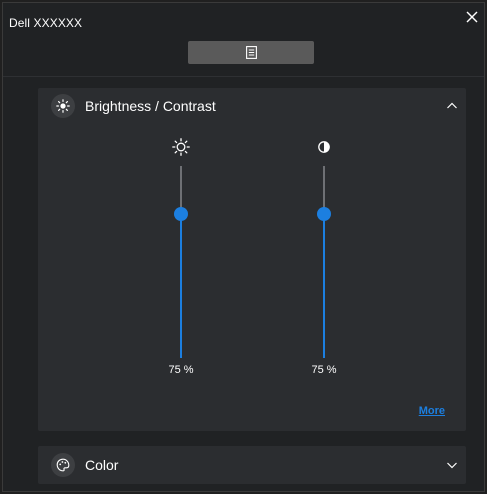  What do you see at coordinates (243, 76) in the screenshot?
I see `toolbar-divider` at bounding box center [243, 76].